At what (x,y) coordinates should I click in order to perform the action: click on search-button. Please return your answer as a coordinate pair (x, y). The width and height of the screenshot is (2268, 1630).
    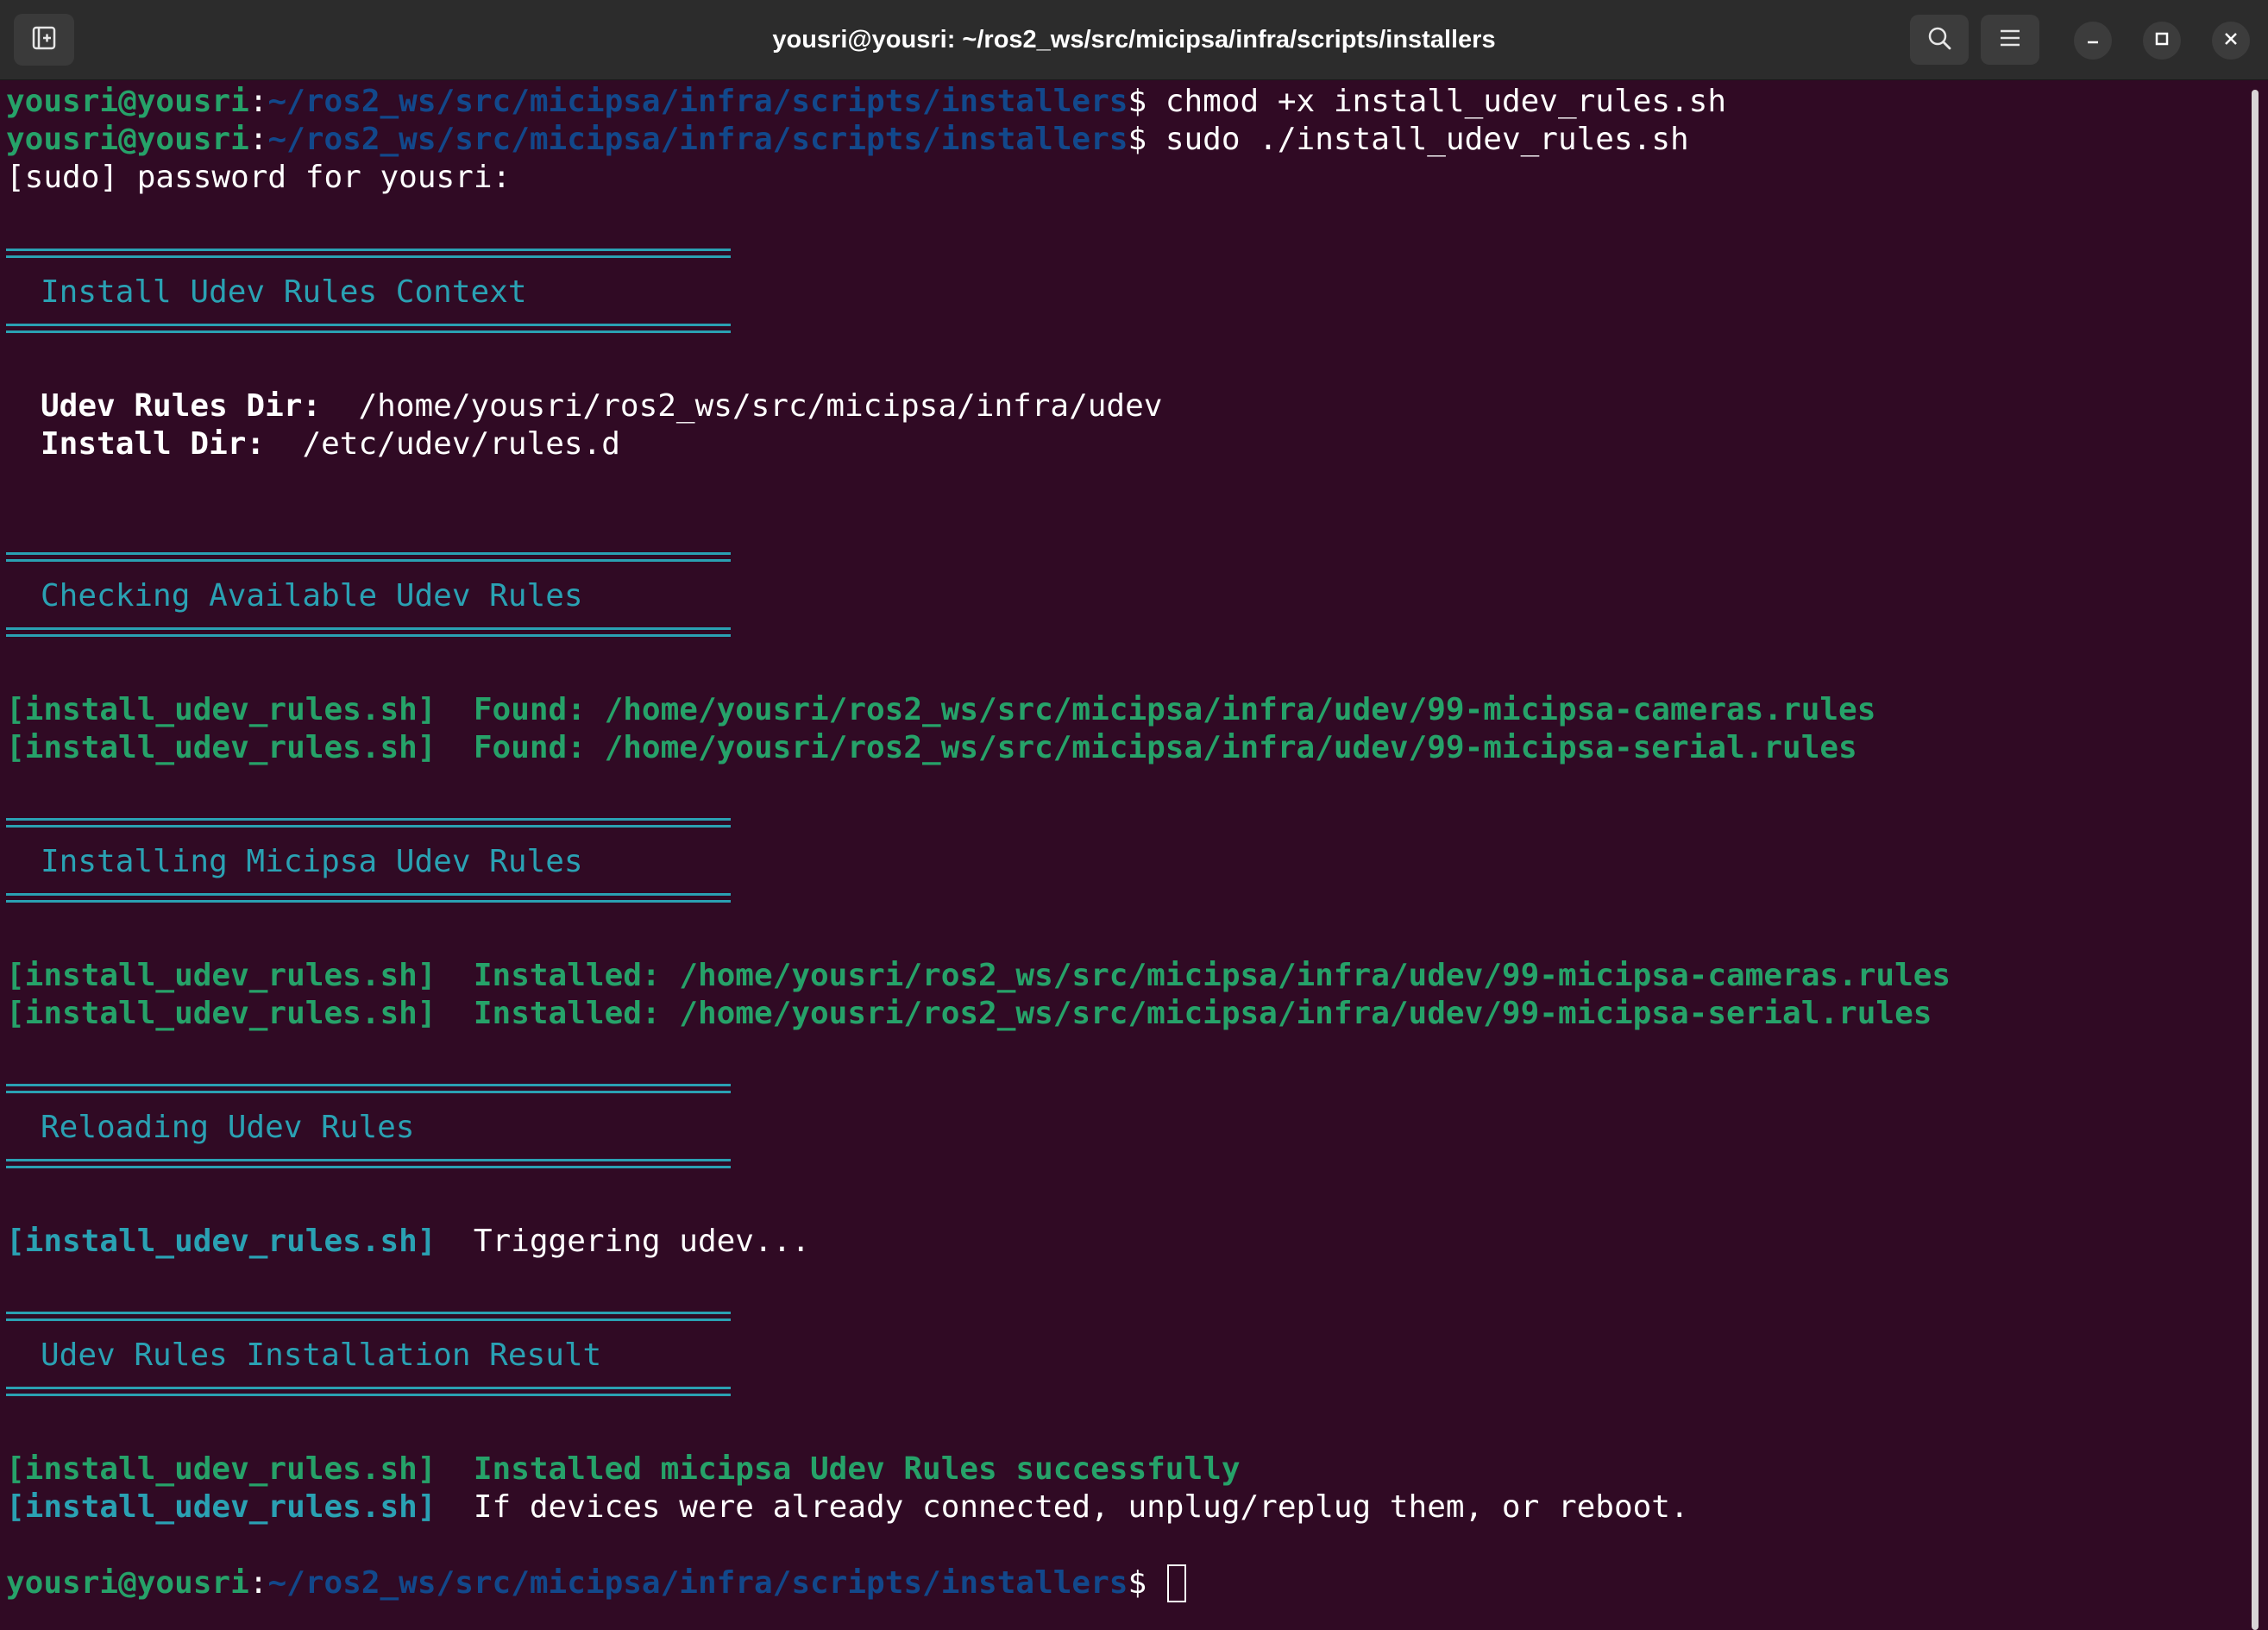
    Looking at the image, I should click on (1940, 40).